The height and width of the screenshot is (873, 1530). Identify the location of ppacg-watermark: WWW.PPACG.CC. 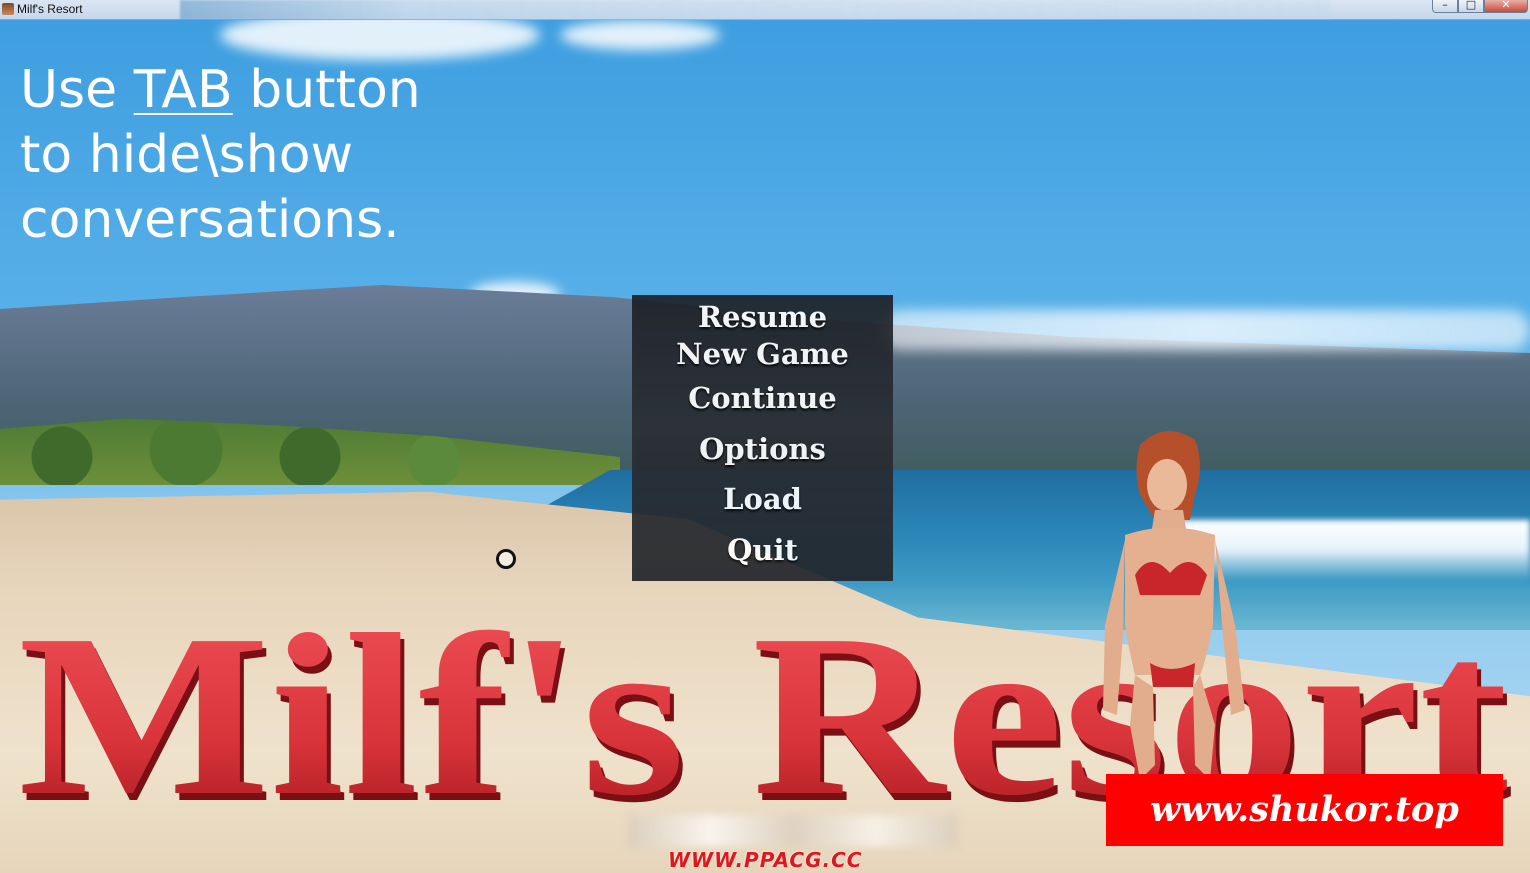
(765, 860).